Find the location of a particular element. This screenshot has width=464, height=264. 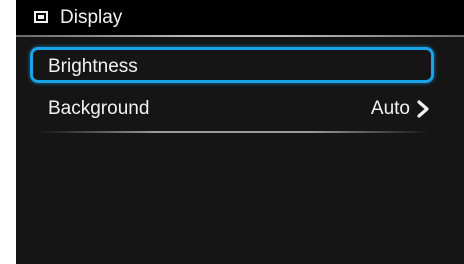

menu-item-label: Background is located at coordinates (99, 108).